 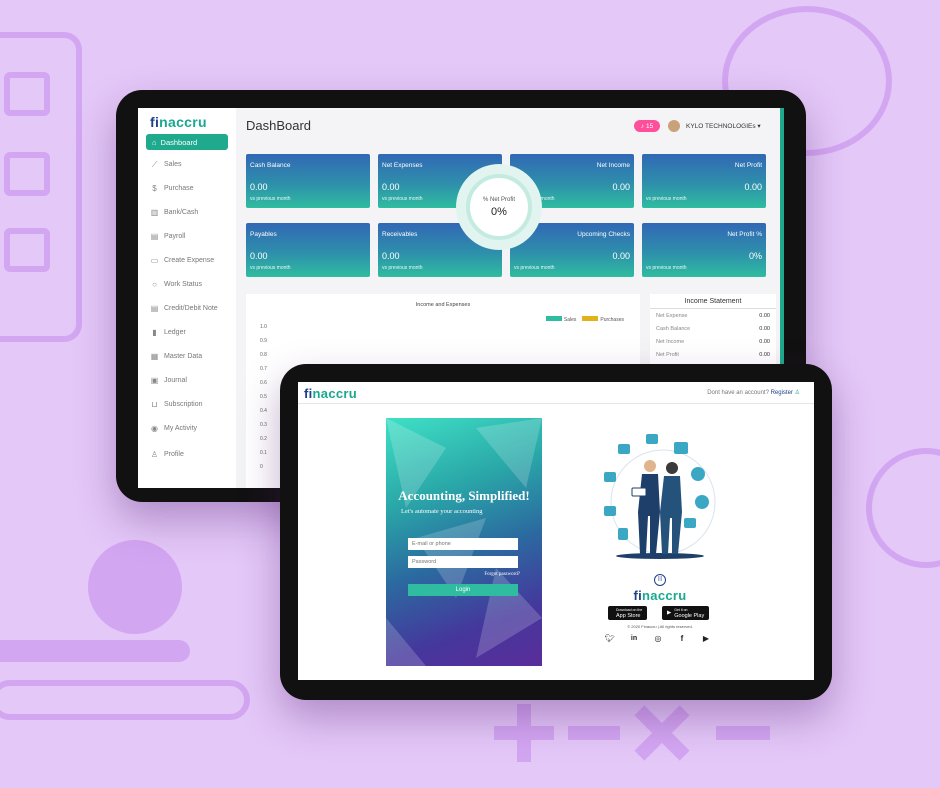 I want to click on login-heading: Accounting, Simplified!, so click(x=464, y=495).